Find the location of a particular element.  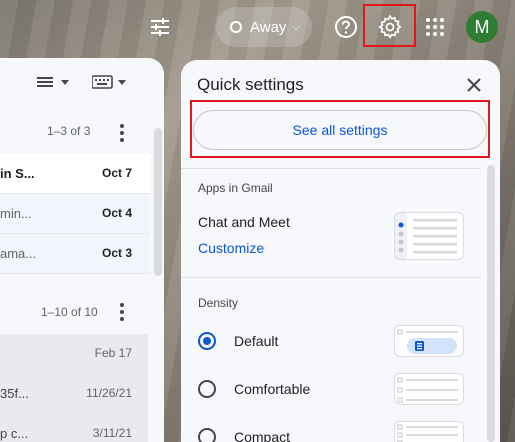

chevron-down-icon: ⌵ is located at coordinates (296, 27).